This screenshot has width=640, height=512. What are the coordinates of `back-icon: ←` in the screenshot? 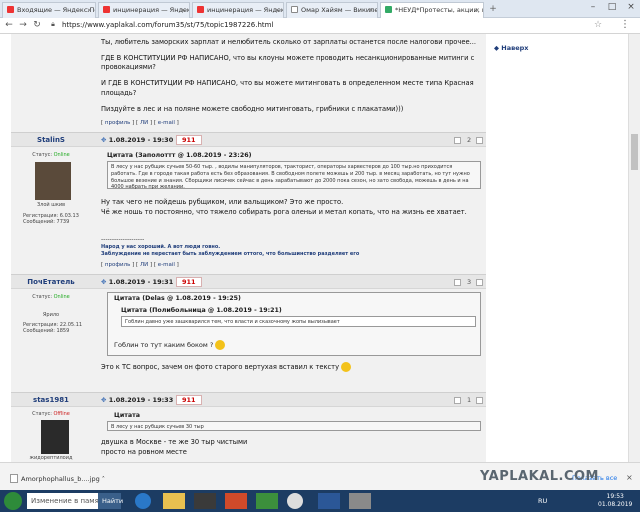 It's located at (9, 25).